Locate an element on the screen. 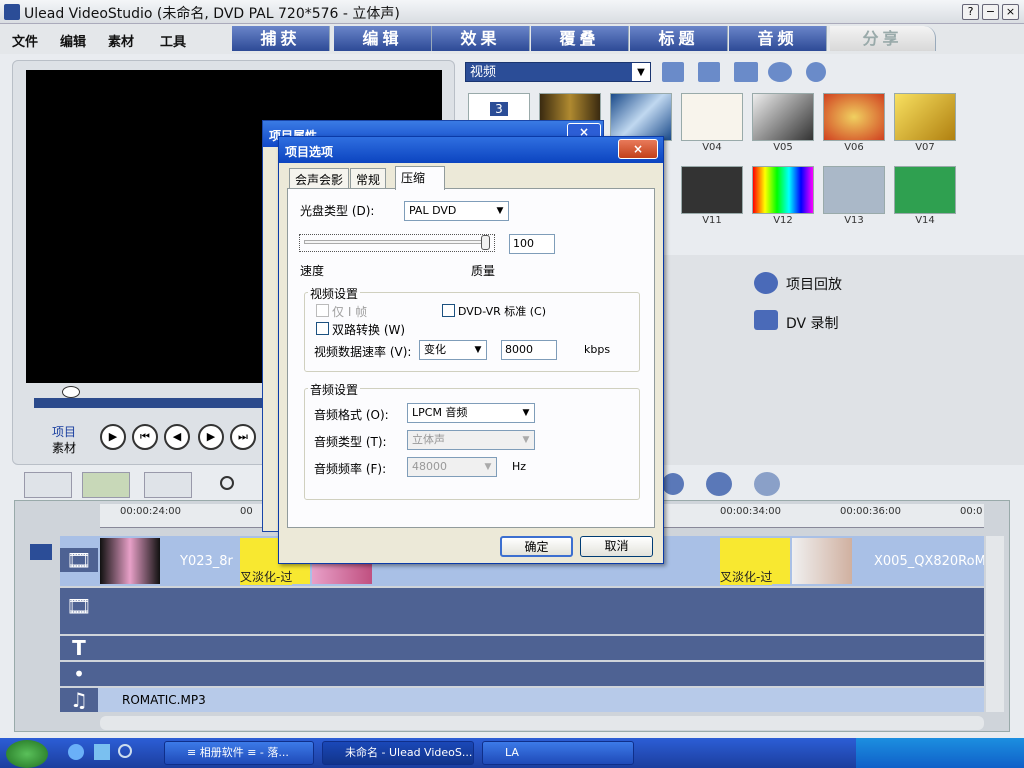  audio-format-value: LPCM 音频 is located at coordinates (440, 412).